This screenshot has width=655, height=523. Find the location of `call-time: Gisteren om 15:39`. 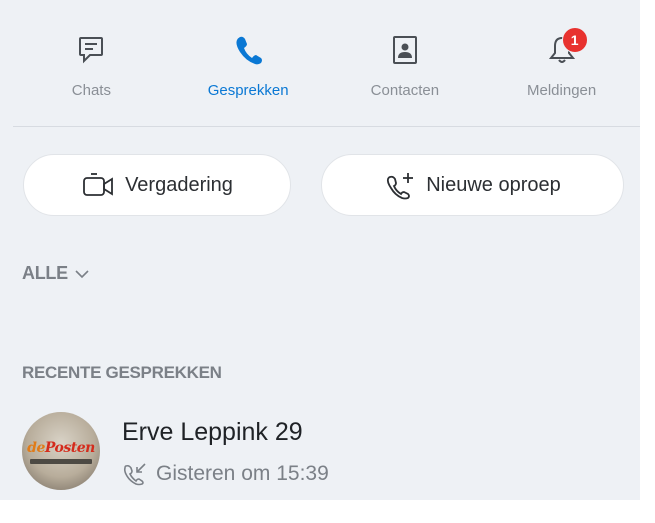

call-time: Gisteren om 15:39 is located at coordinates (242, 473).